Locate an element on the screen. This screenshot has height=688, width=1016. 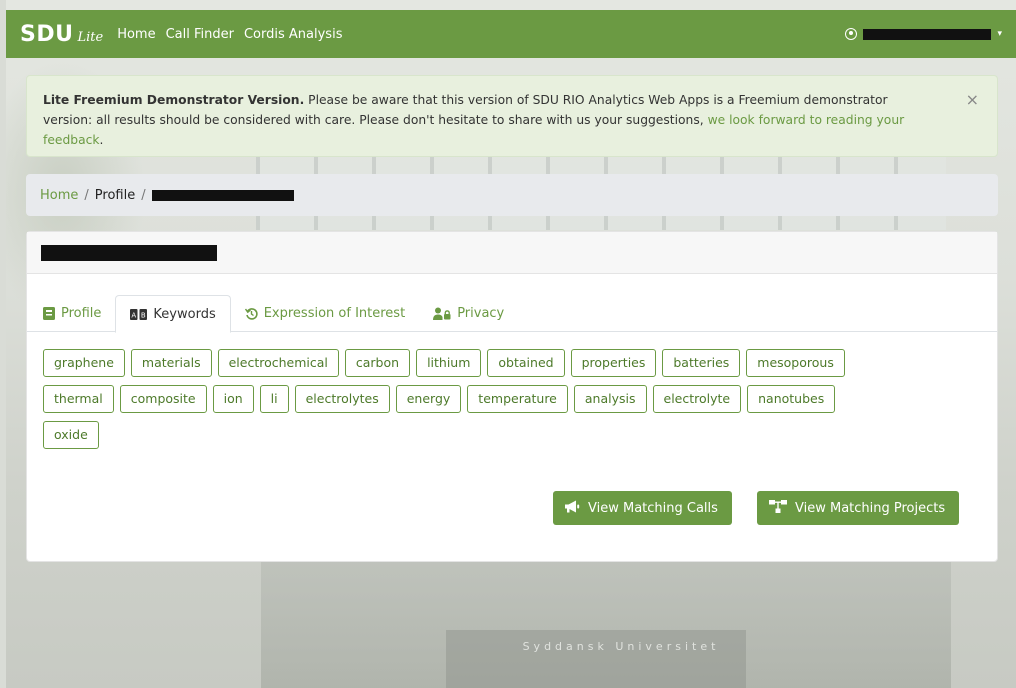
tab-privacy: Privacy is located at coordinates (468, 313).